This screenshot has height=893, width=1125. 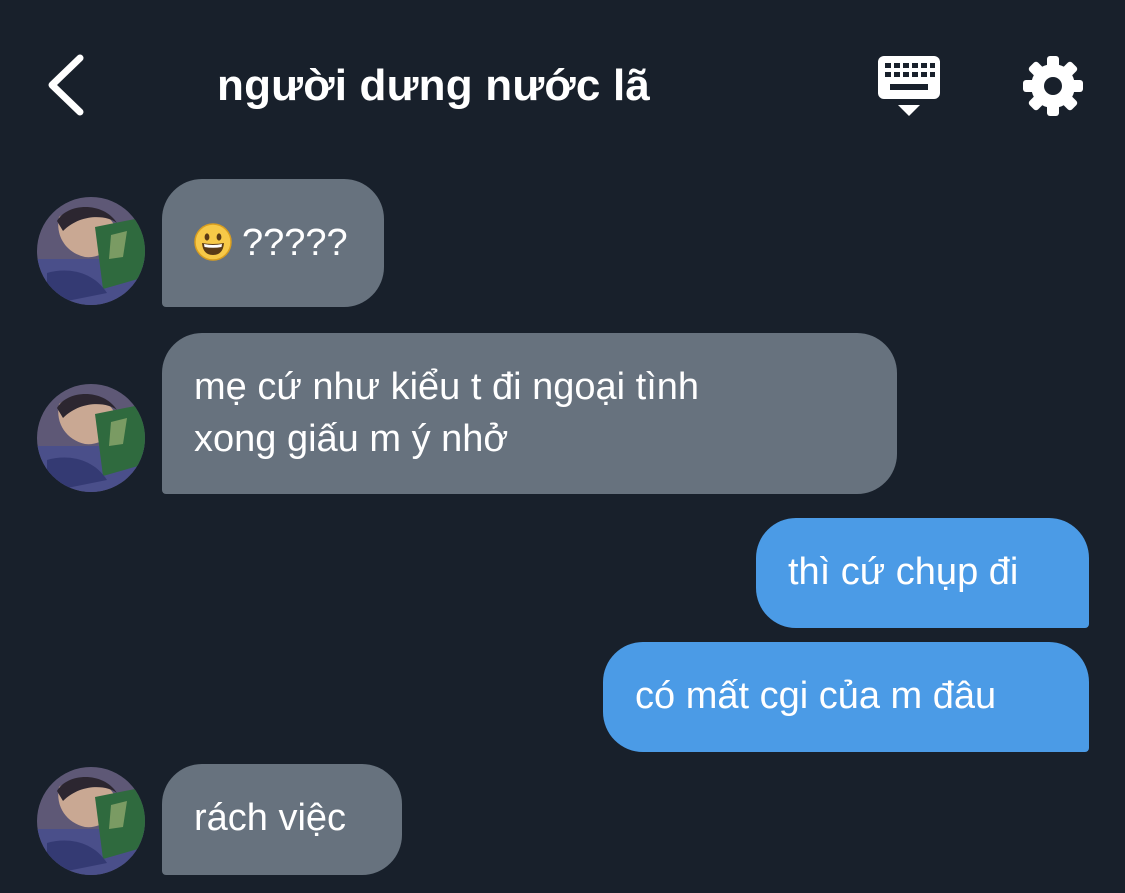 What do you see at coordinates (447, 387) in the screenshot?
I see `message-text-line: mẹ cứ như kiểu t đi ngoại tình` at bounding box center [447, 387].